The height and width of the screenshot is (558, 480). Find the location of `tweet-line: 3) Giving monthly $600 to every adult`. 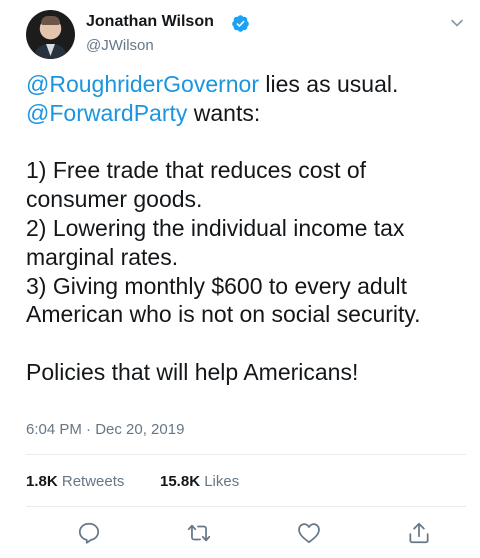

tweet-line: 3) Giving monthly $600 to every adult is located at coordinates (216, 285).